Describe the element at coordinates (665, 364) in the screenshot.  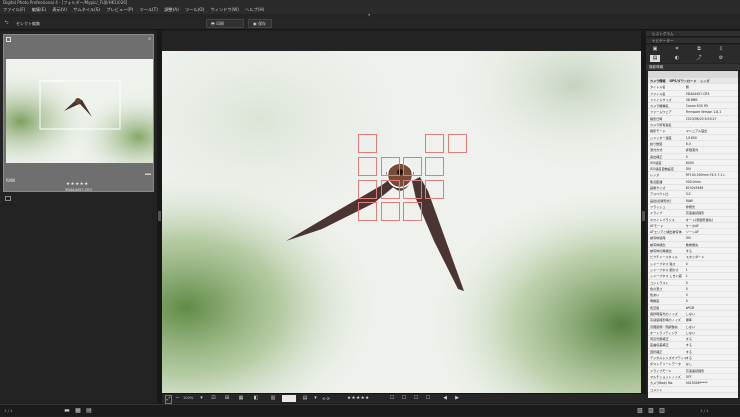
I see `info-key: ダストデリートデータ` at that location.